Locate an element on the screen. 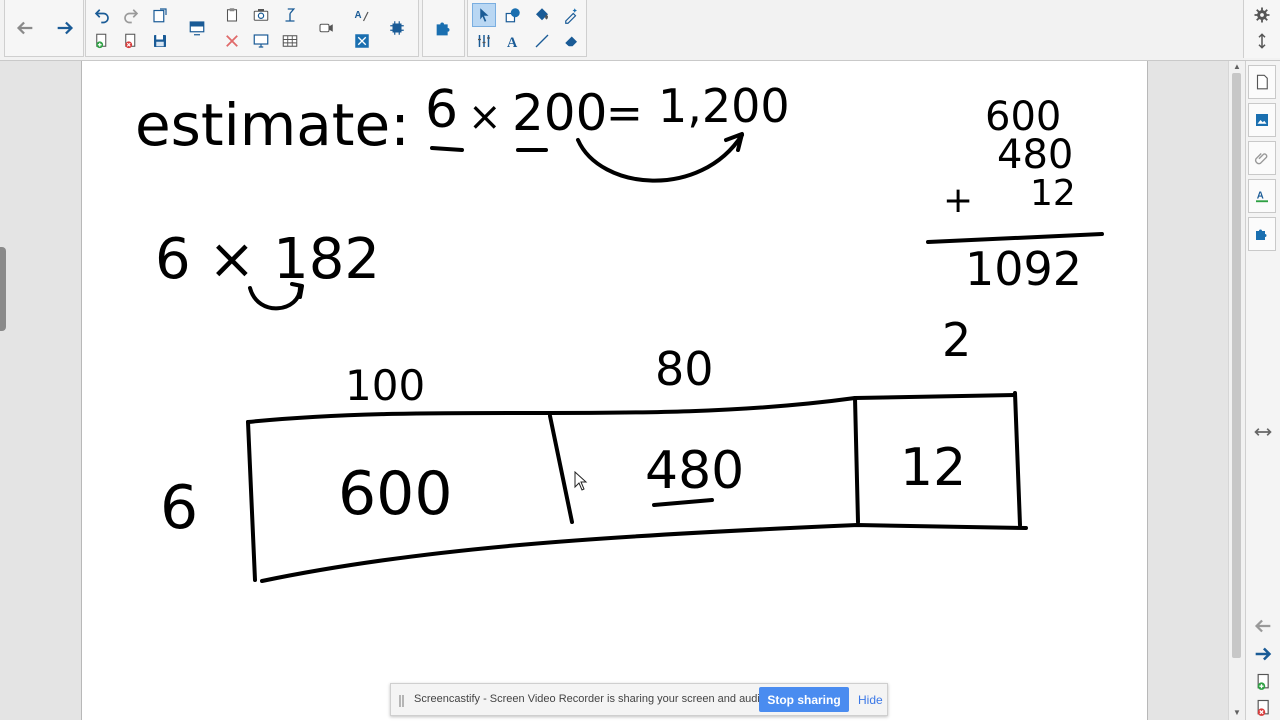  estimate-equals: = is located at coordinates (624, 113).